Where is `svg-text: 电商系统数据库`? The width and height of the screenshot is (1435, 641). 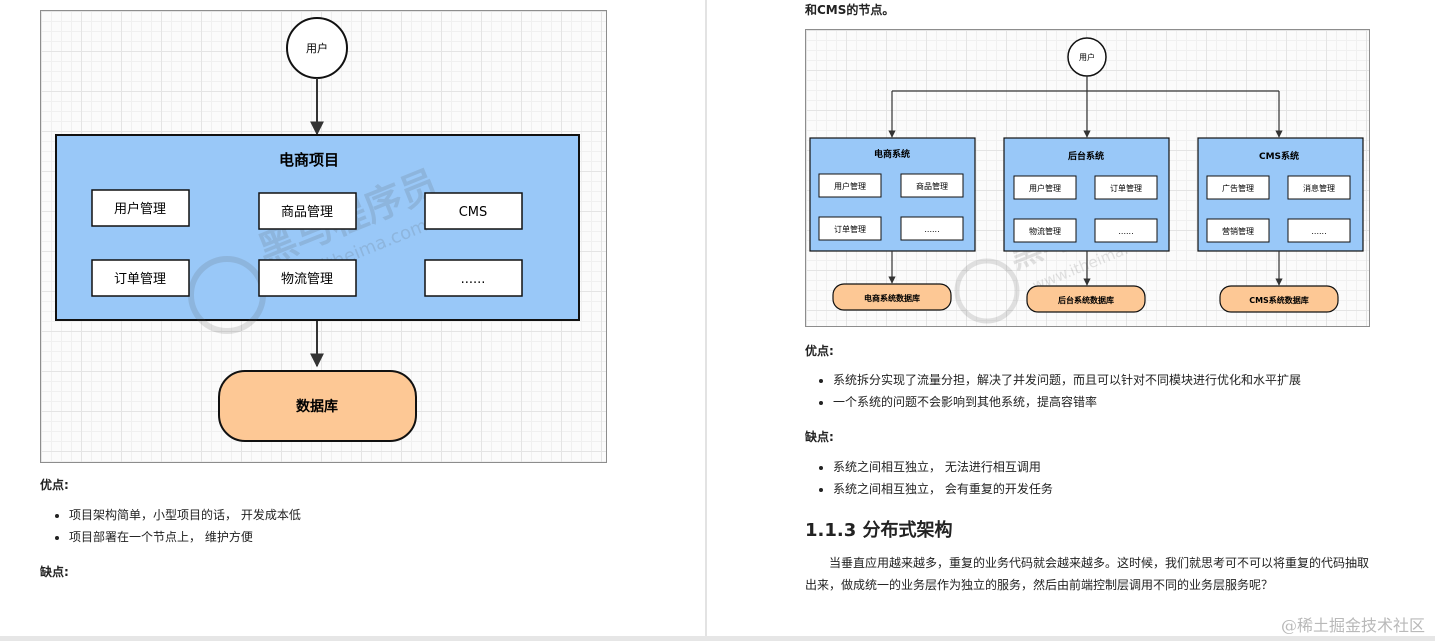
svg-text: 电商系统数据库 is located at coordinates (892, 298).